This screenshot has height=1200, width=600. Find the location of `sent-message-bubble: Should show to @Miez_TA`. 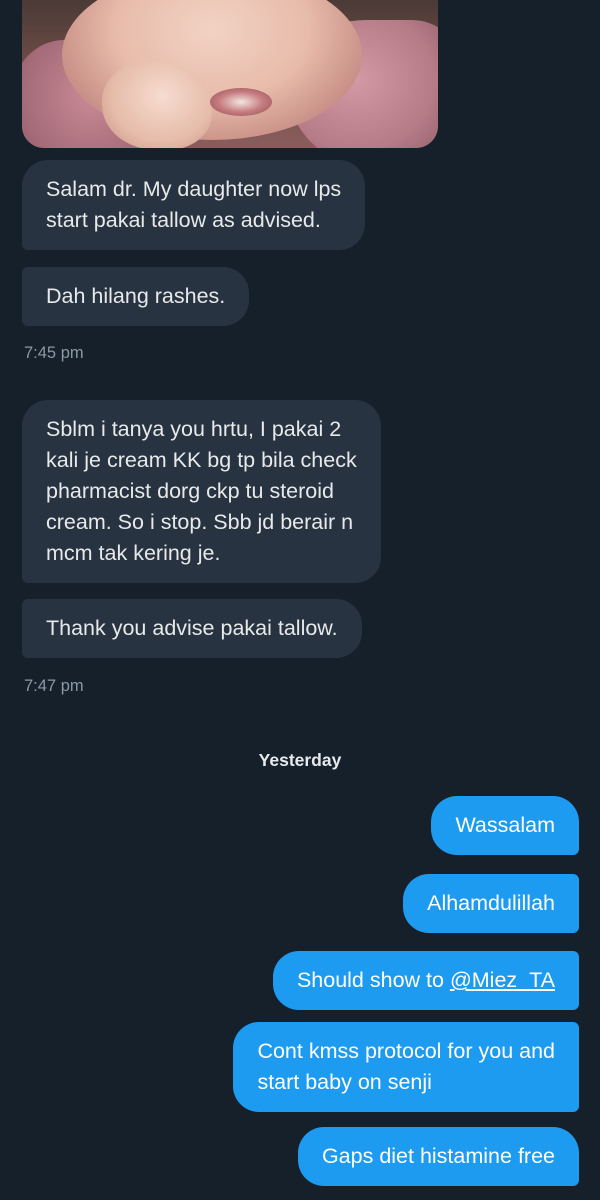

sent-message-bubble: Should show to @Miez_TA is located at coordinates (425, 980).